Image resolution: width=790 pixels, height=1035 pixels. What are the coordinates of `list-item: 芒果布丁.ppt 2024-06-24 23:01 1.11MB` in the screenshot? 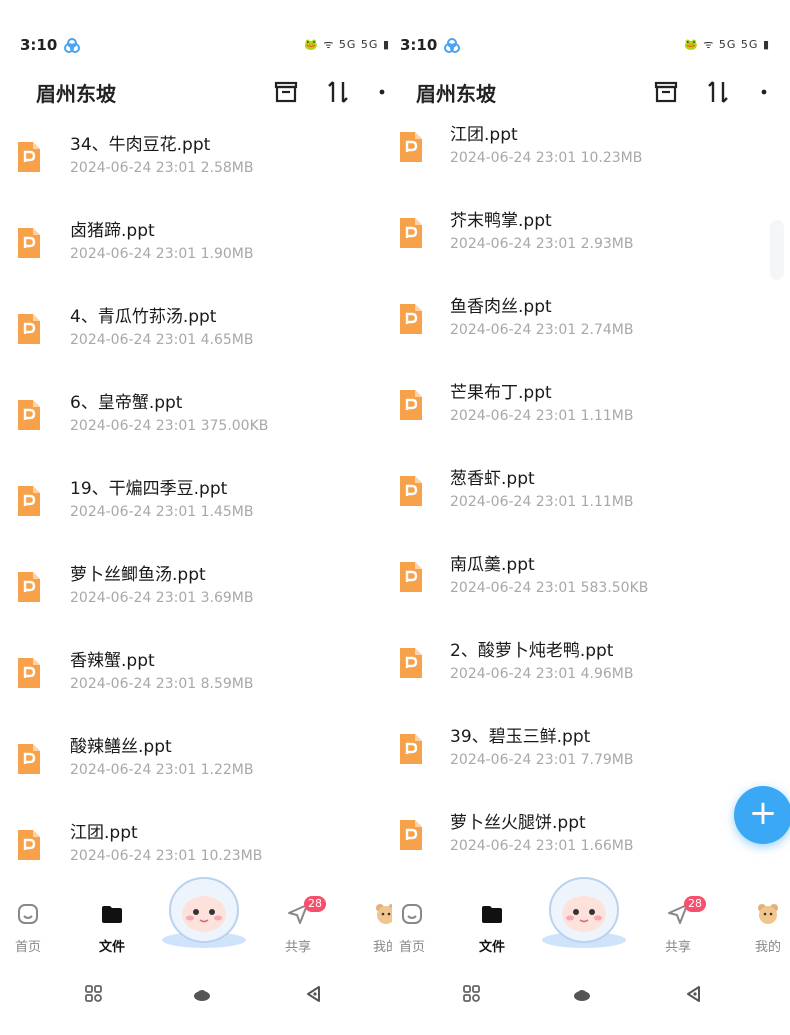 It's located at (591, 421).